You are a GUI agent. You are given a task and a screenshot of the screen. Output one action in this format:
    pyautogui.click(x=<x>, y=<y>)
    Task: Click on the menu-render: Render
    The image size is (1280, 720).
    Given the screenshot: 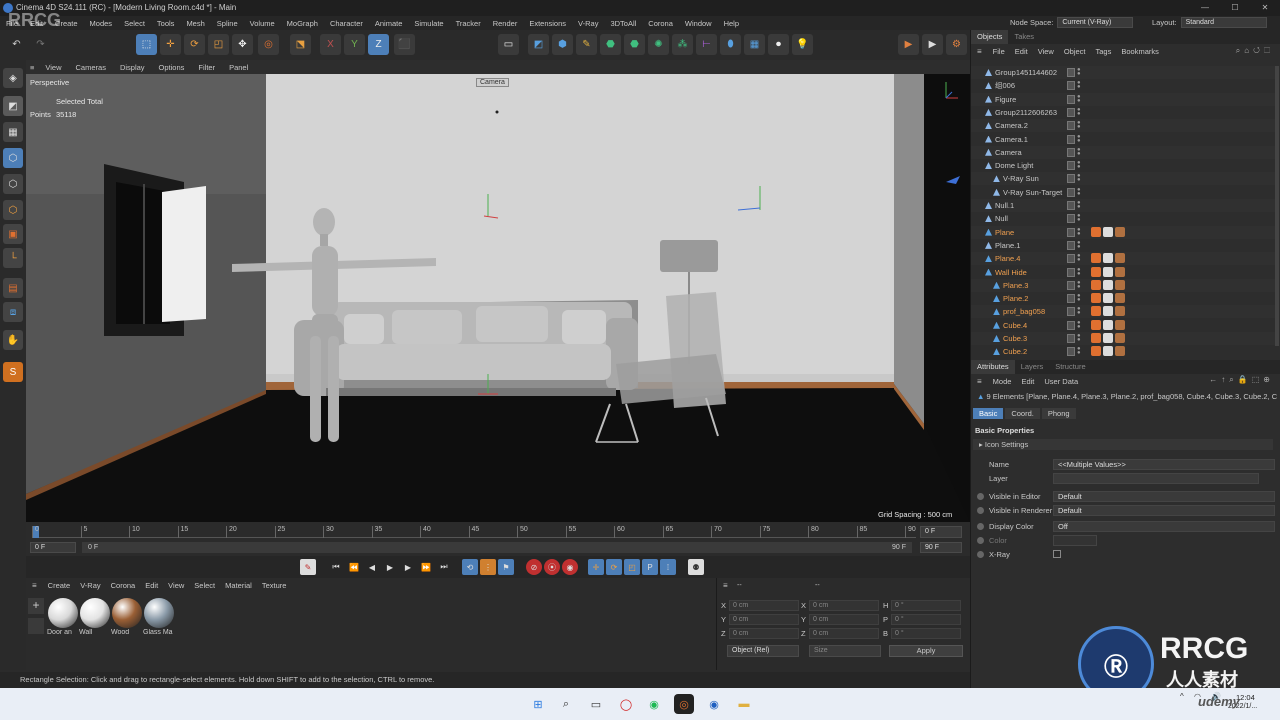 What is the action you would take?
    pyautogui.click(x=505, y=23)
    